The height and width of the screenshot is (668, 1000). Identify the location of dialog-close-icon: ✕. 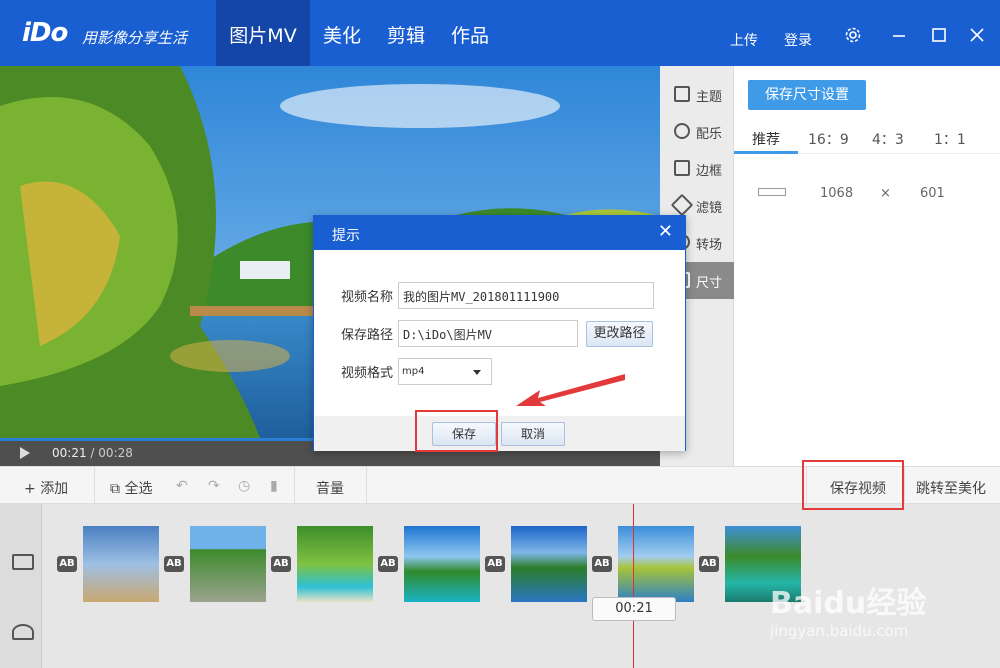
(665, 232).